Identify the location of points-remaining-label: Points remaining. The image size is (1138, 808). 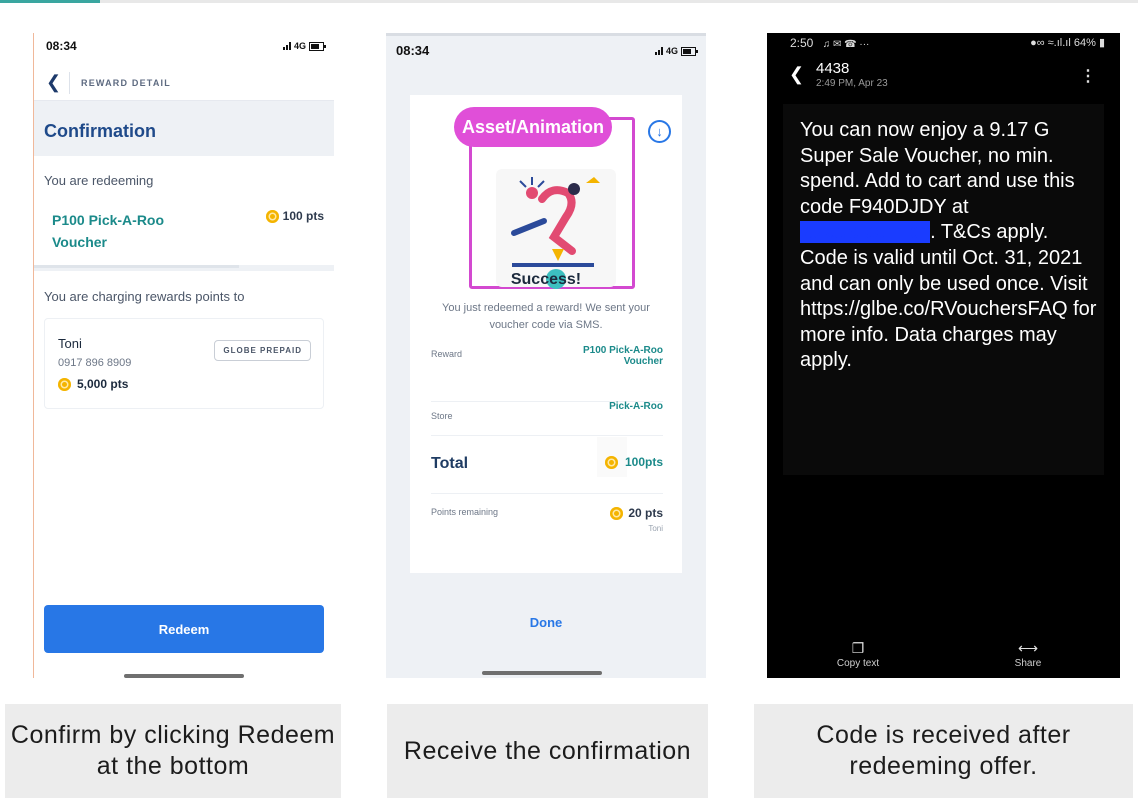
(465, 512).